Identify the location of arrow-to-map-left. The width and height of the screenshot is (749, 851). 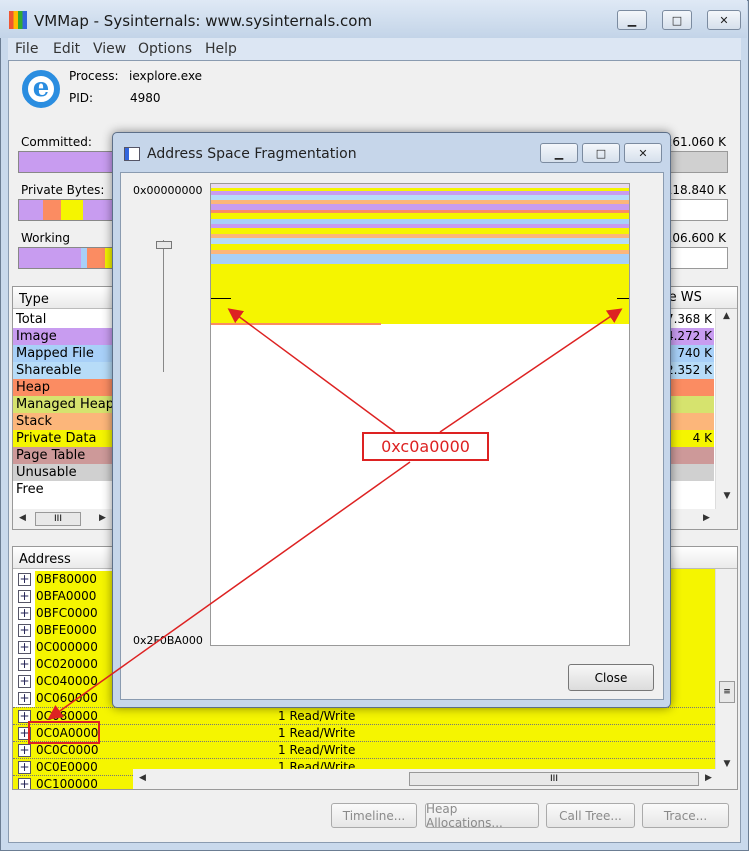
(311, 370).